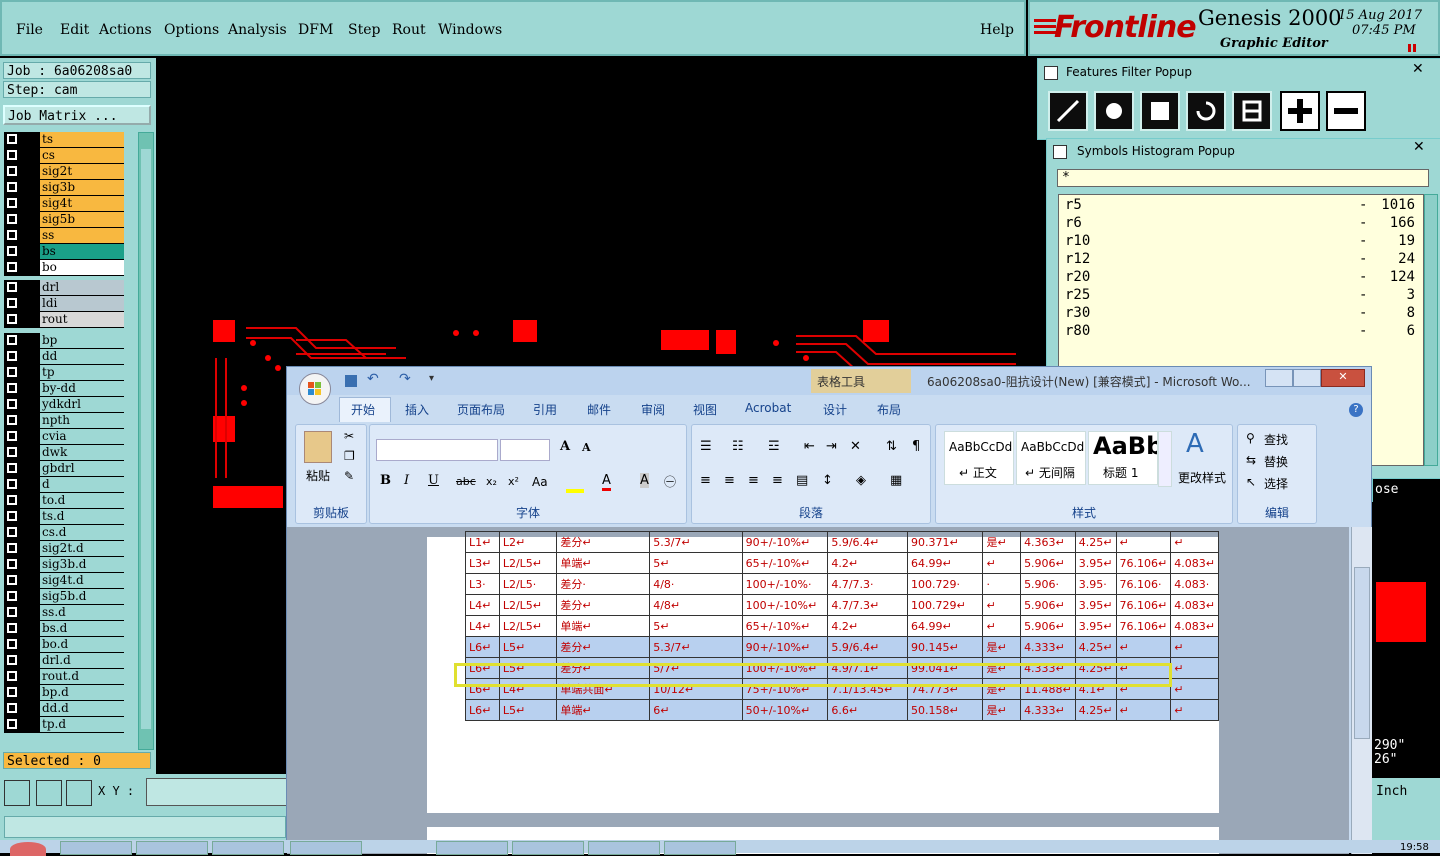  Describe the element at coordinates (17, 793) in the screenshot. I see `zoom-icon` at that location.